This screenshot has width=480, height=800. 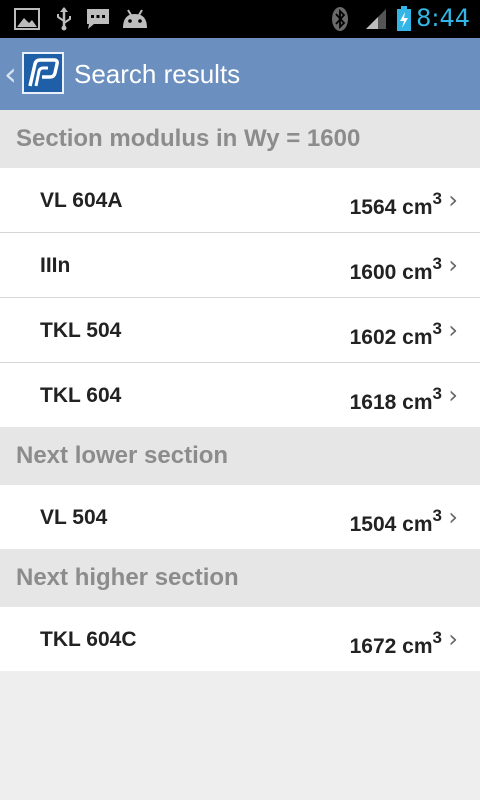 What do you see at coordinates (27, 19) in the screenshot?
I see `picture-notification-icon` at bounding box center [27, 19].